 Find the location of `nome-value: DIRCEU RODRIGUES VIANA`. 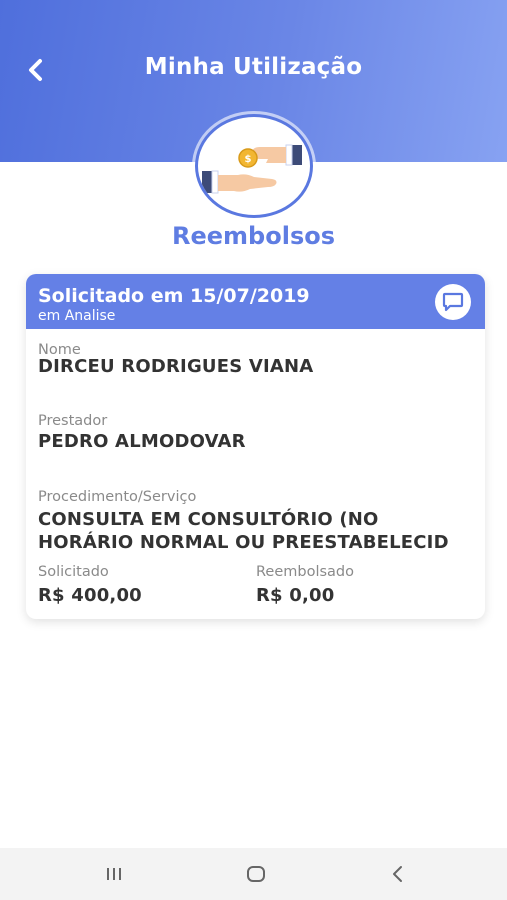

nome-value: DIRCEU RODRIGUES VIANA is located at coordinates (176, 366).